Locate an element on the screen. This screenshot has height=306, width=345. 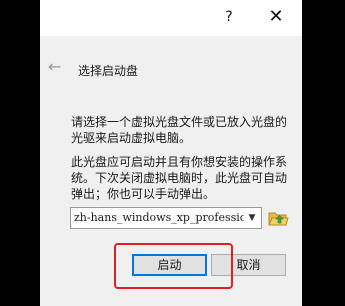
close-button: ✕ is located at coordinates (276, 18).